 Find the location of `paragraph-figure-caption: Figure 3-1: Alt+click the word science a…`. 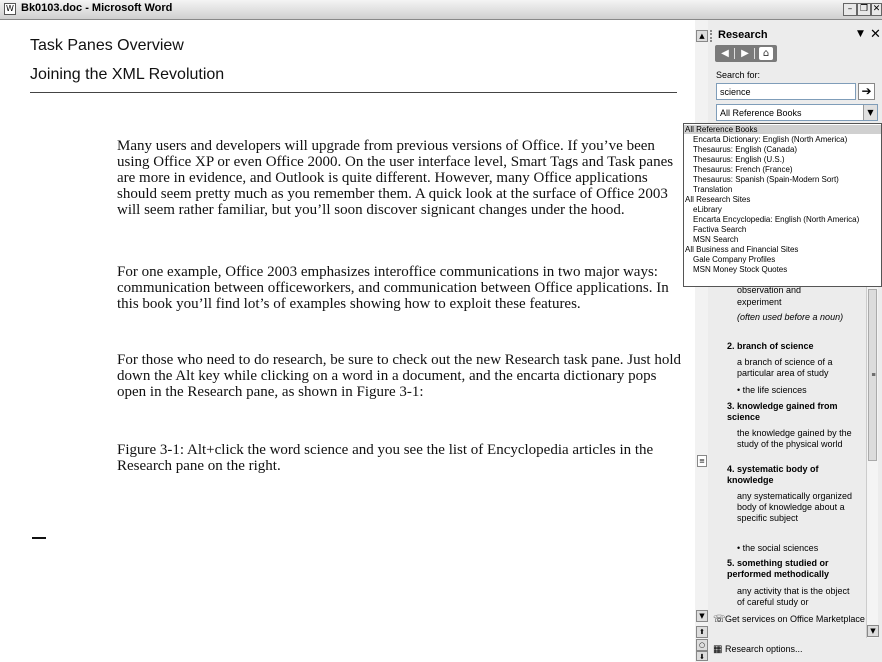

paragraph-figure-caption: Figure 3-1: Alt+click the word science a… is located at coordinates (385, 458).